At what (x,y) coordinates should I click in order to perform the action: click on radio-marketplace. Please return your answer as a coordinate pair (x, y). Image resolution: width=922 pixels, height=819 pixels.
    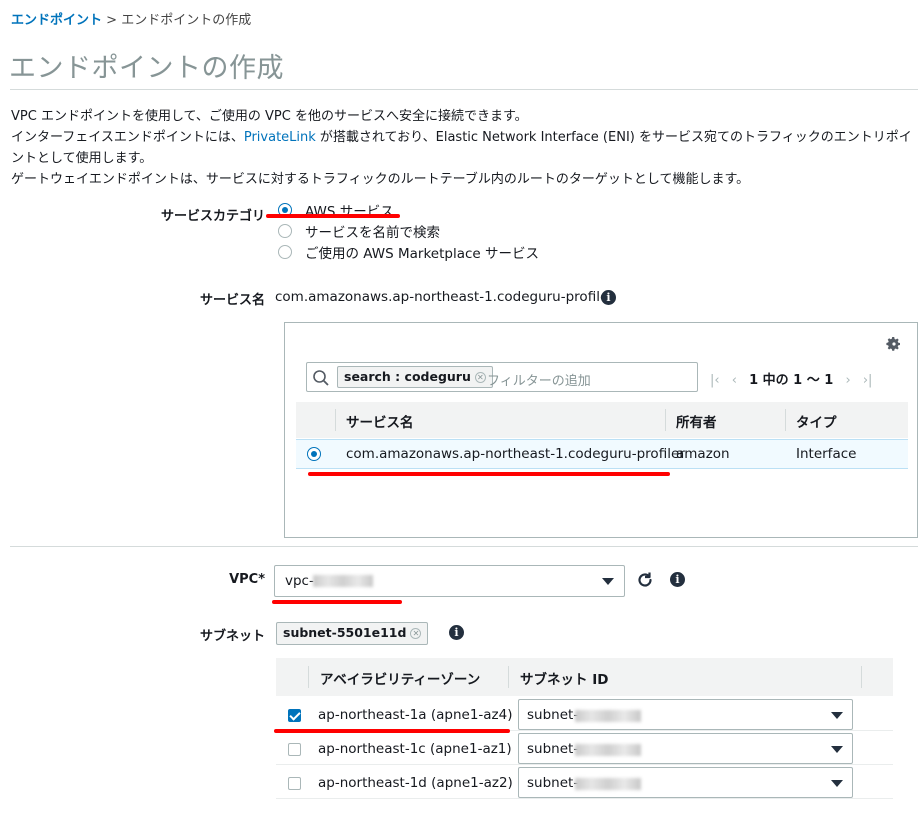
    Looking at the image, I should click on (285, 252).